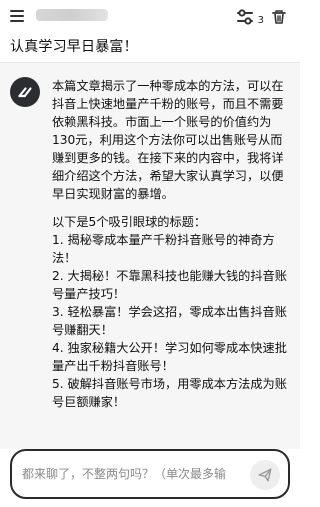 This screenshot has height=507, width=320. What do you see at coordinates (169, 393) in the screenshot?
I see `title-item: 5. 破解抖音账号市场，用零成本方法成为账号巨额赚家！` at bounding box center [169, 393].